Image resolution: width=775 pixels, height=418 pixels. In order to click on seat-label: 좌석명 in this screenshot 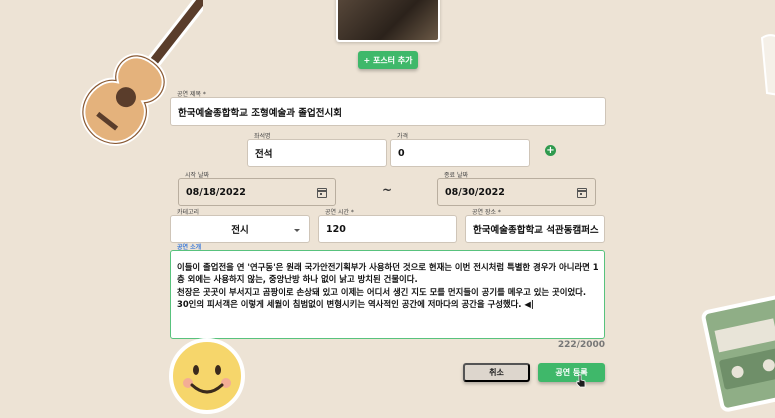, I will do `click(262, 136)`.